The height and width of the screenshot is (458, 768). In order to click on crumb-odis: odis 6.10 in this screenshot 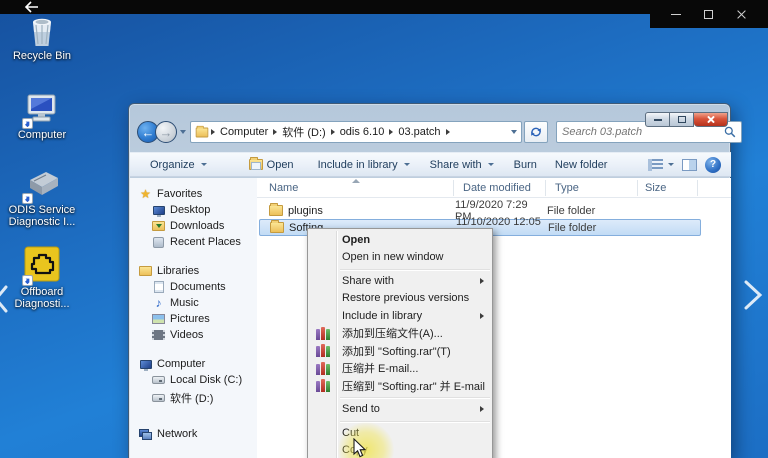, I will do `click(362, 132)`.